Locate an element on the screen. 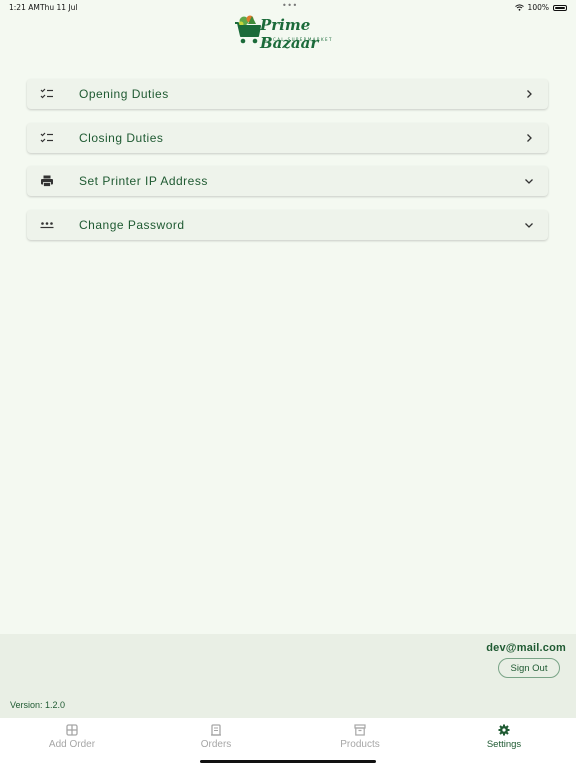  menu-closing-duties: Closing Duties is located at coordinates (287, 138).